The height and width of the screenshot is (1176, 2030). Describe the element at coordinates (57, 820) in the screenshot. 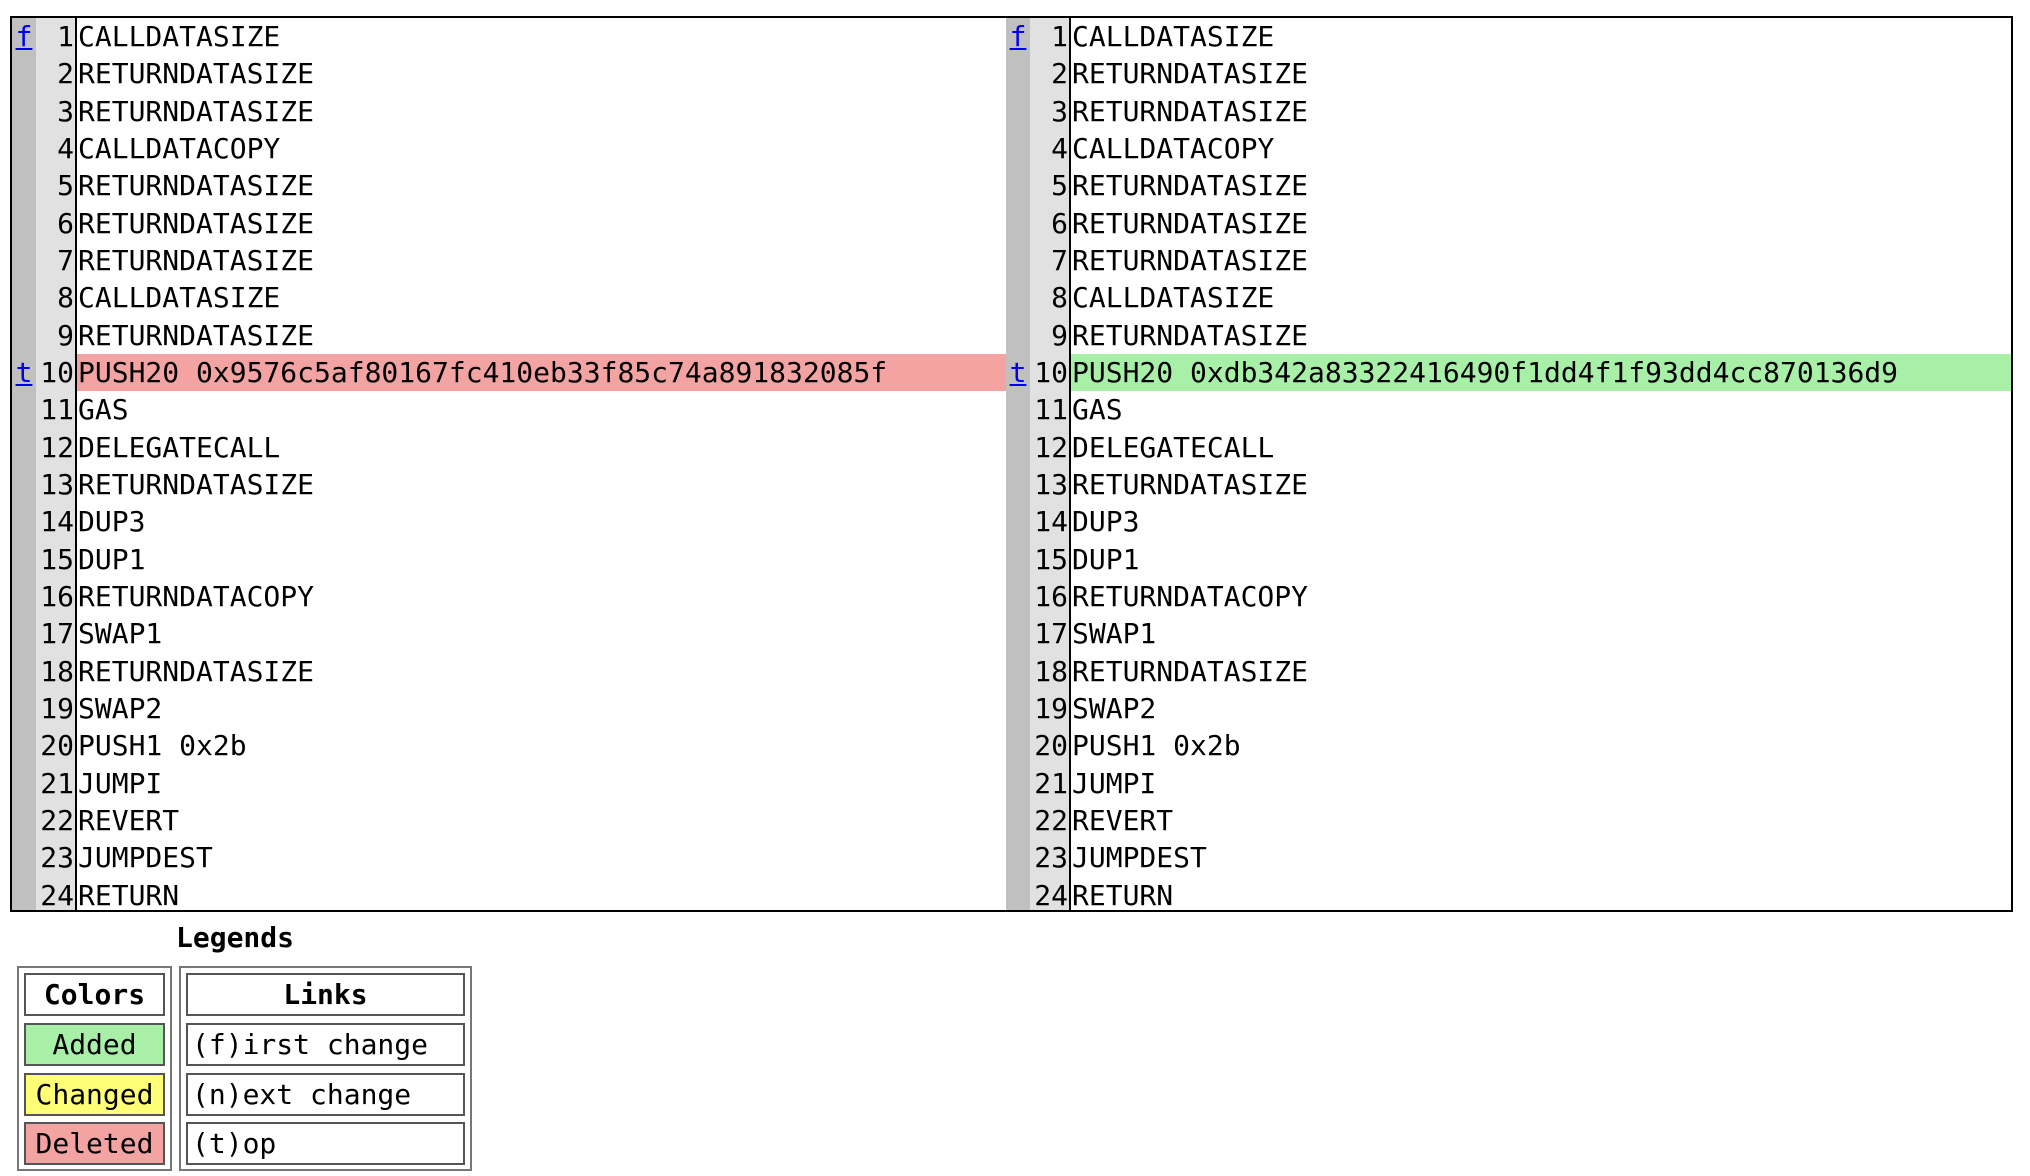

I see `line-number: 22` at that location.